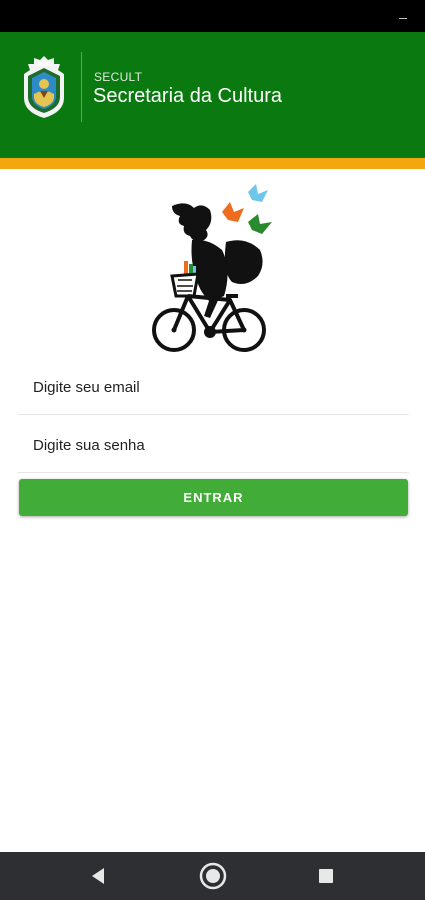 The width and height of the screenshot is (425, 900). Describe the element at coordinates (212, 16) in the screenshot. I see `status-bar` at that location.